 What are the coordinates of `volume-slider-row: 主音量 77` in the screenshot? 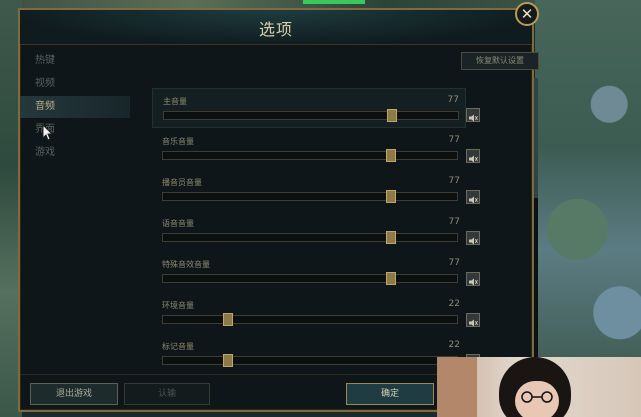 It's located at (309, 108).